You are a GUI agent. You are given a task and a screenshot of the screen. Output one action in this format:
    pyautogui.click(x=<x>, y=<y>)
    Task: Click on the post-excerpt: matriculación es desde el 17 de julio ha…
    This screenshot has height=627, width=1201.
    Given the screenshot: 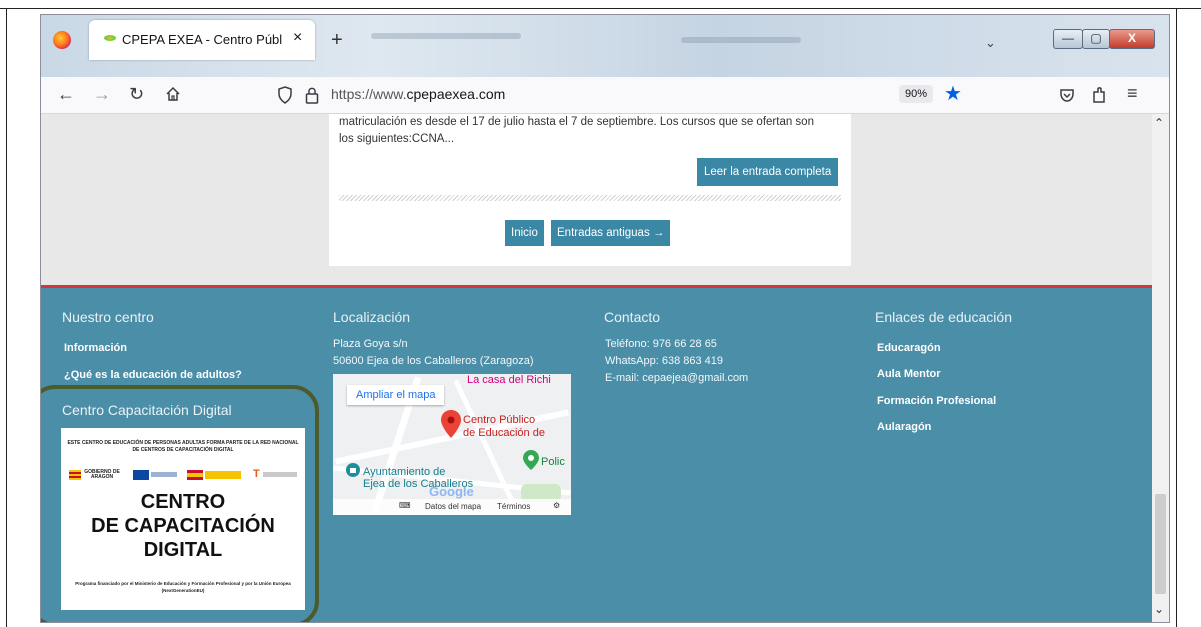 What is the action you would take?
    pyautogui.click(x=591, y=131)
    